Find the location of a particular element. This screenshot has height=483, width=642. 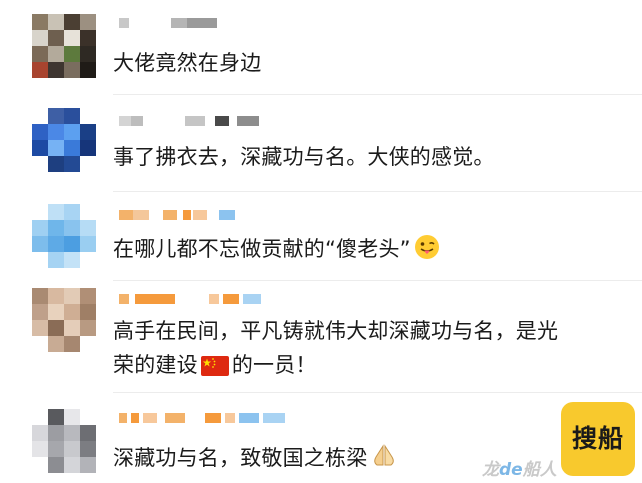

watermark-text: de is located at coordinates (511, 470).